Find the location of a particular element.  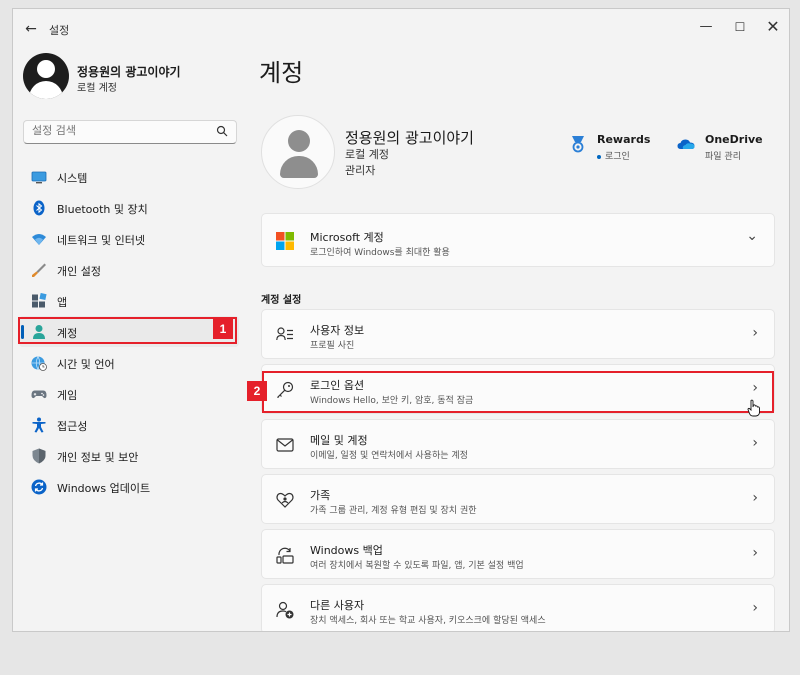

sidebar-item-accessibility: 접근성 is located at coordinates (129, 424).